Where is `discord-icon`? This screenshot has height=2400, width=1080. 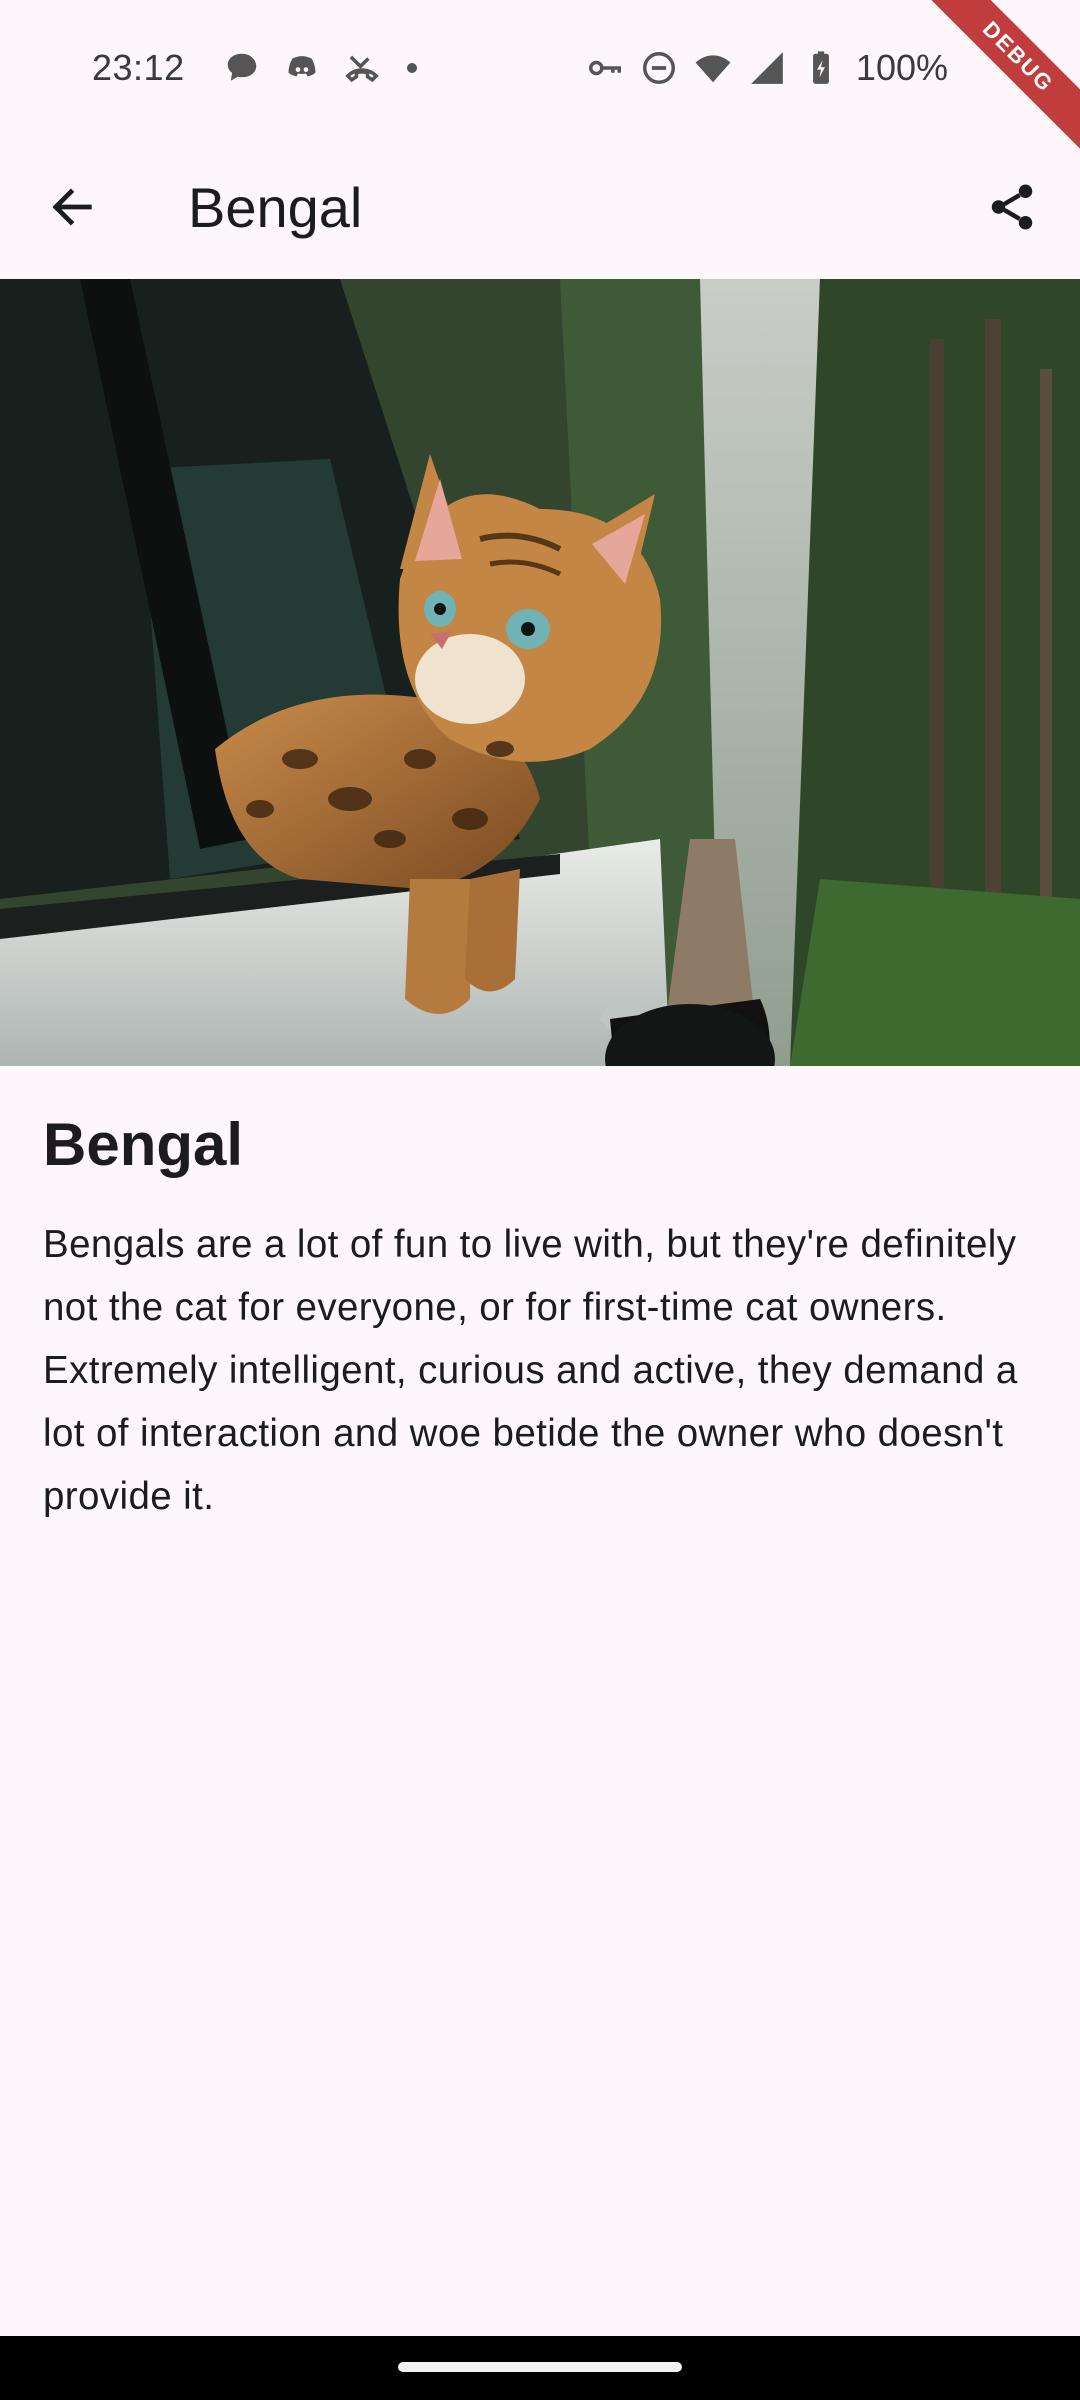
discord-icon is located at coordinates (302, 65).